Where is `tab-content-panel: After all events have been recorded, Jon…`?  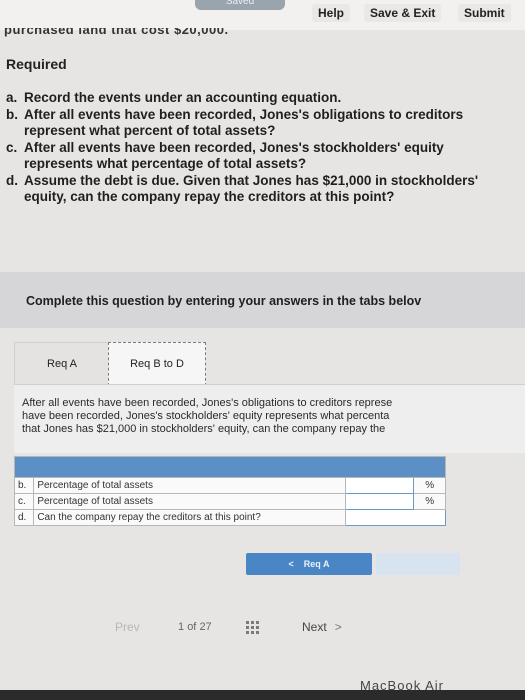 tab-content-panel: After all events have been recorded, Jon… is located at coordinates (269, 418).